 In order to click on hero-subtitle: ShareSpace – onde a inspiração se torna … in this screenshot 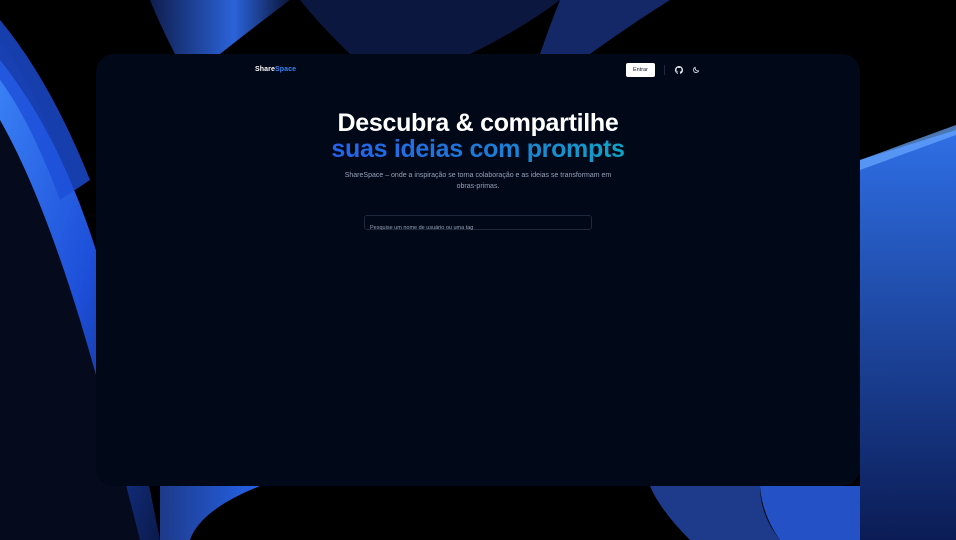, I will do `click(478, 181)`.